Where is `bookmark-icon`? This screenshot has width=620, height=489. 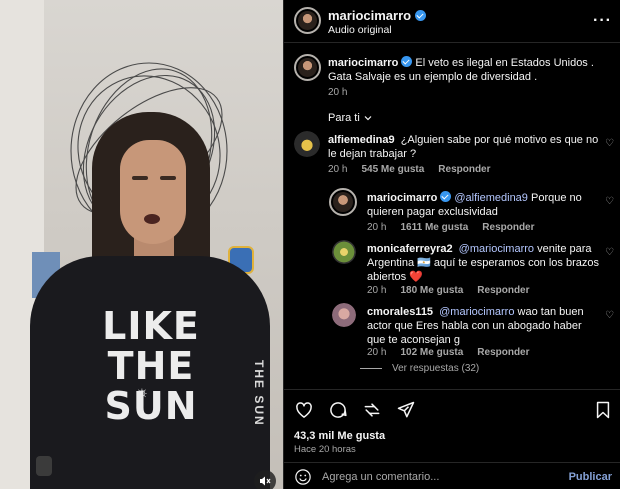 bookmark-icon is located at coordinates (603, 410).